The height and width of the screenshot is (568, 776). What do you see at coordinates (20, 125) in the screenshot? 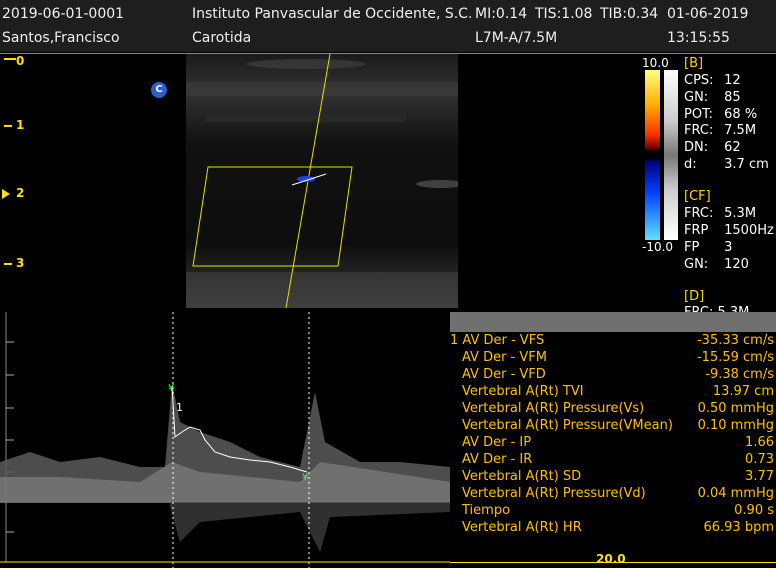
I see `depth-label-1: 1` at bounding box center [20, 125].